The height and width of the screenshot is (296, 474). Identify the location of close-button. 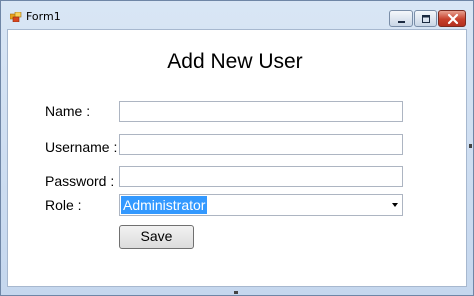
(452, 18).